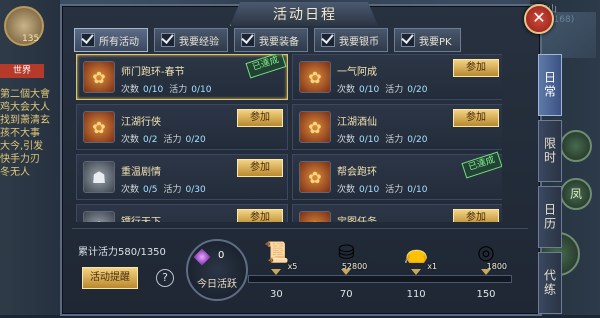  What do you see at coordinates (357, 172) in the screenshot?
I see `activity-name: 帮会跑环` at bounding box center [357, 172].